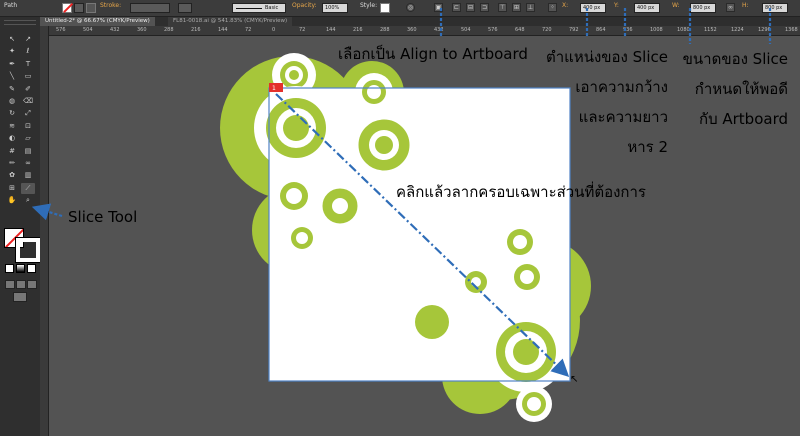 The image size is (800, 436). I want to click on annotation-slice-size-3: กับ Artboard, so click(743, 119).